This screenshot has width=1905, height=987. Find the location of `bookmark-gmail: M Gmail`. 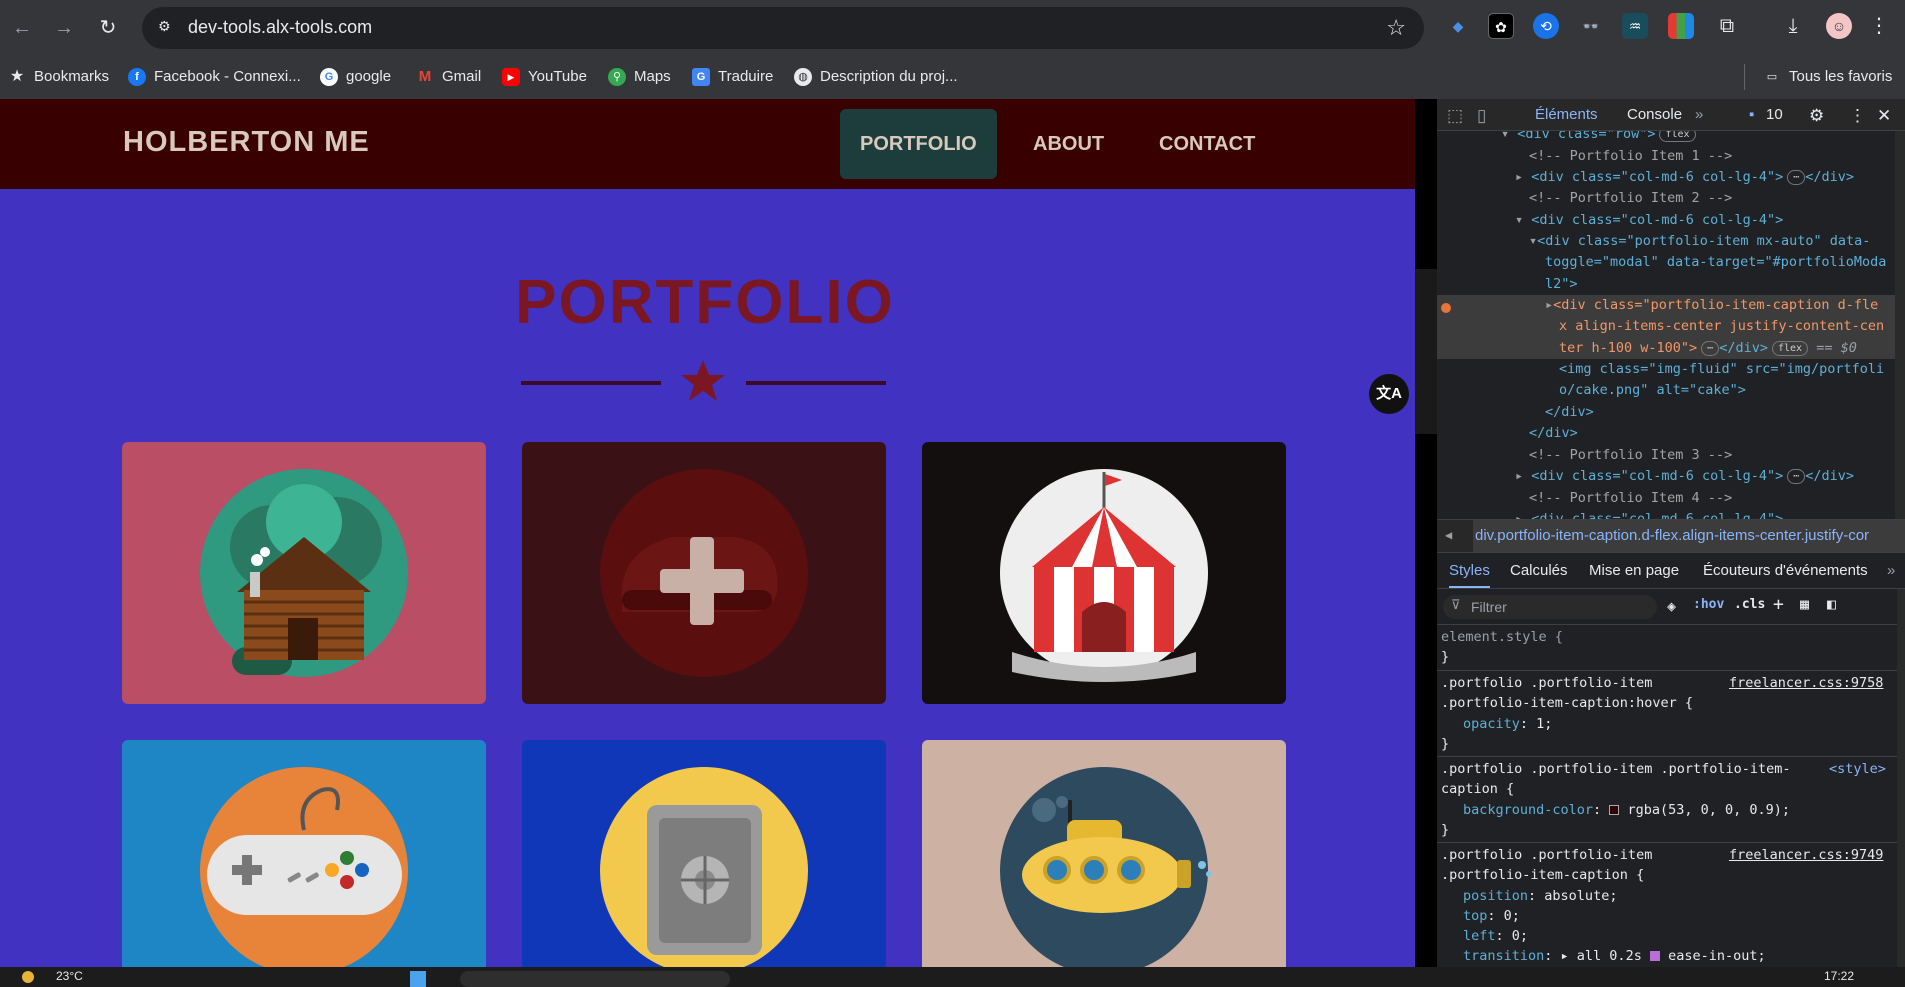

bookmark-gmail: M Gmail is located at coordinates (448, 77).